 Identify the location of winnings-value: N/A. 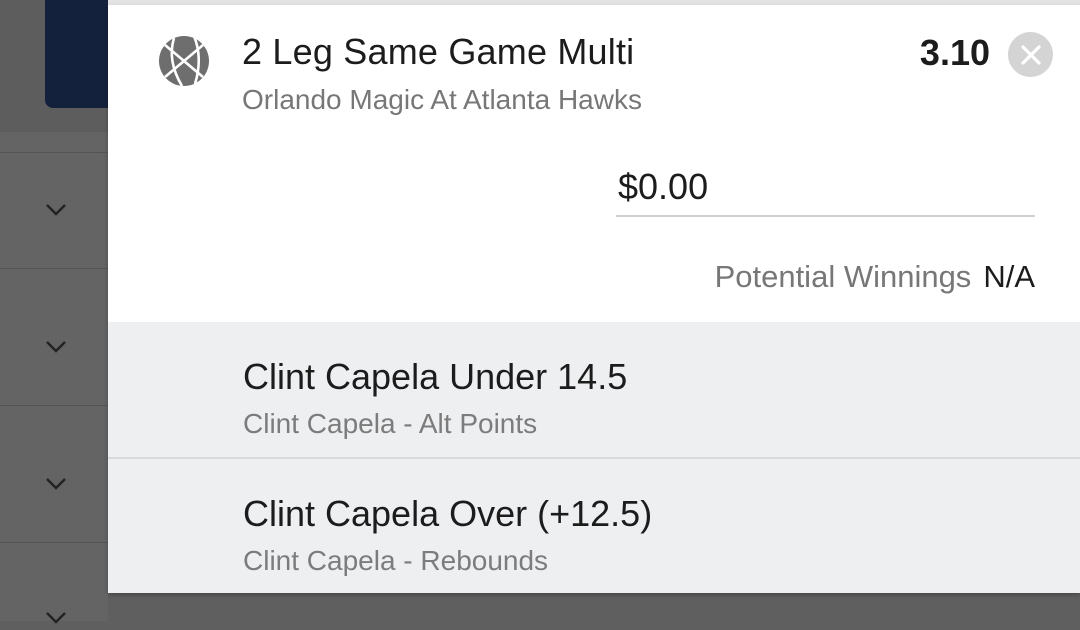
(1009, 276).